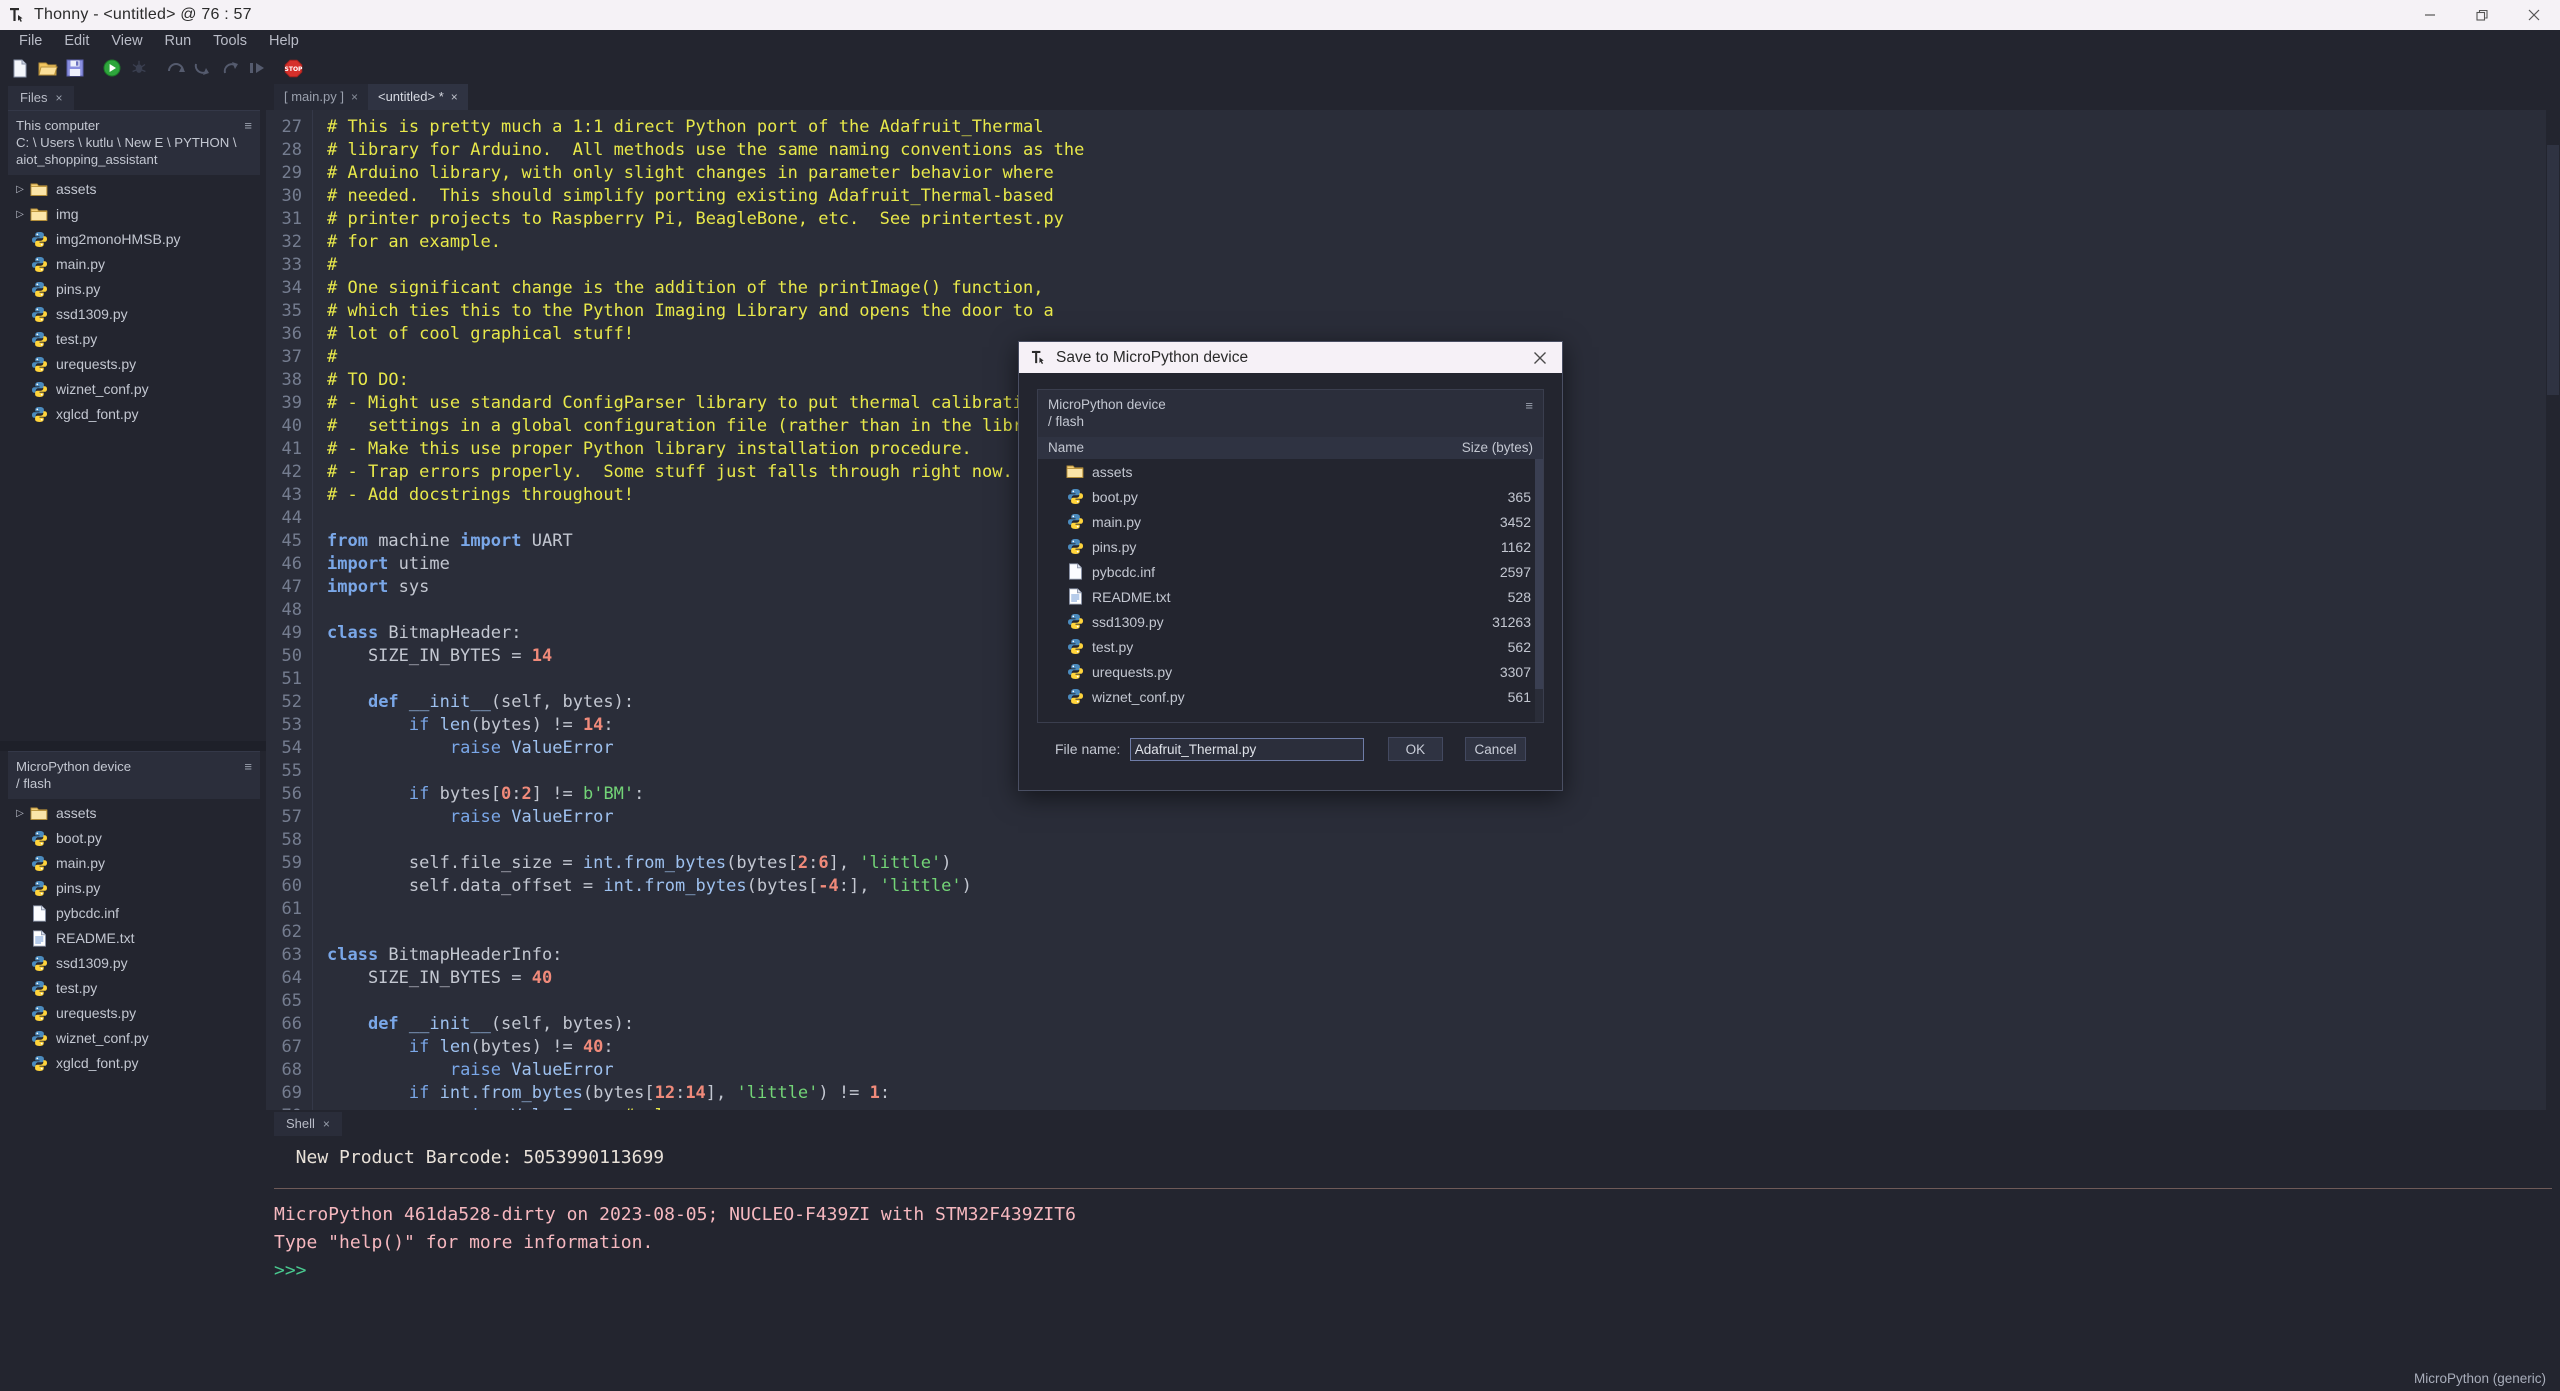 The height and width of the screenshot is (1391, 2560). What do you see at coordinates (137, 389) in the screenshot?
I see `files-tree-item: wiznet_conf.py` at bounding box center [137, 389].